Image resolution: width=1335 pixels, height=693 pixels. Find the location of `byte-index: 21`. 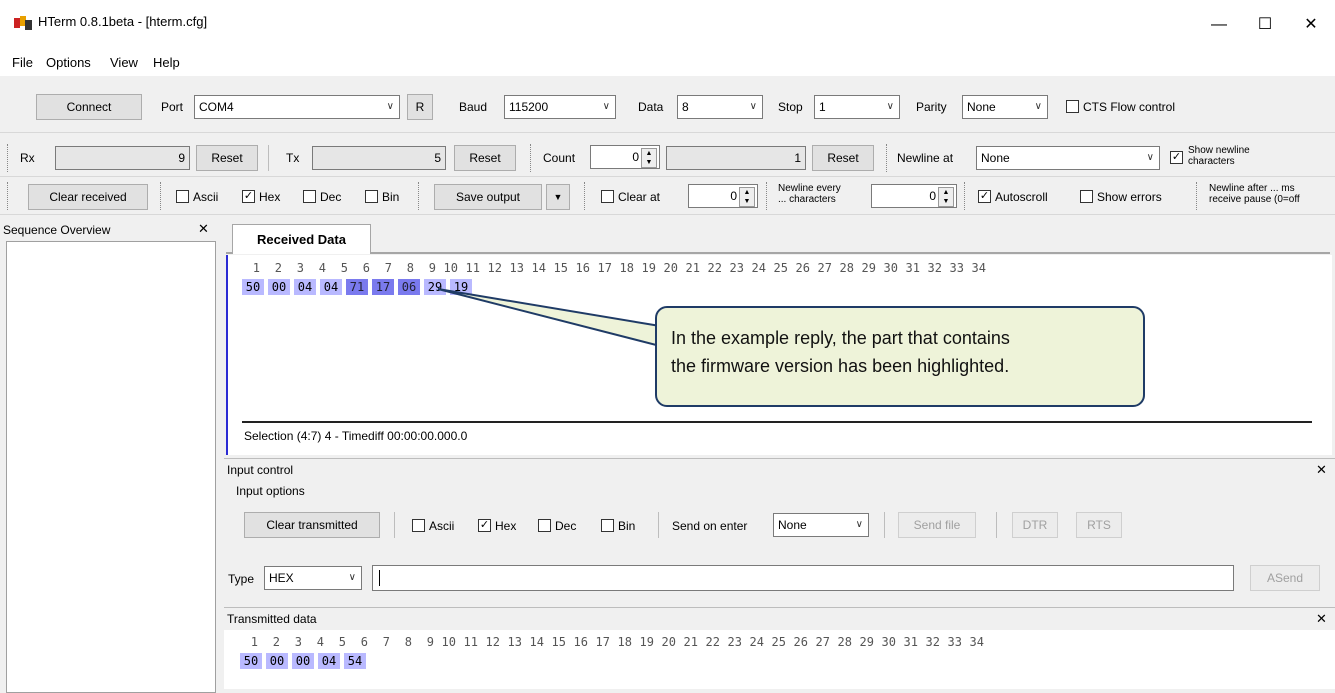

byte-index: 21 is located at coordinates (690, 642).